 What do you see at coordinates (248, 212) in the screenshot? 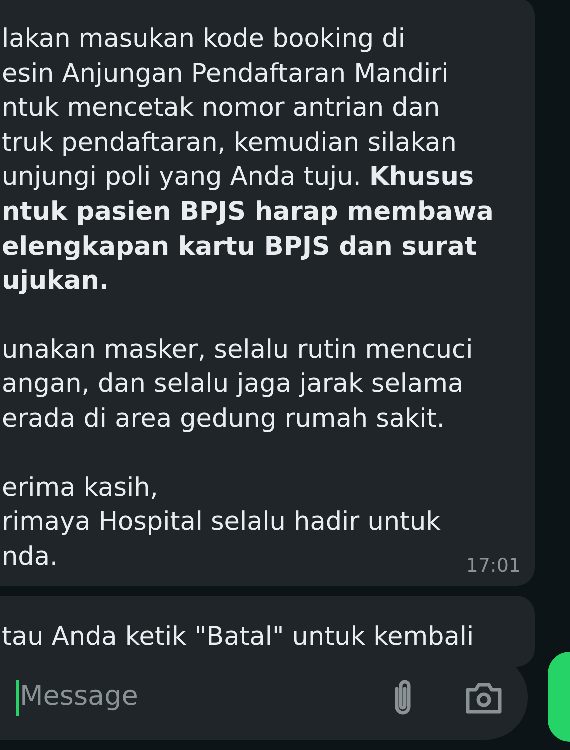
I see `message-text: ntuk pasien BPJS harap membawa` at bounding box center [248, 212].